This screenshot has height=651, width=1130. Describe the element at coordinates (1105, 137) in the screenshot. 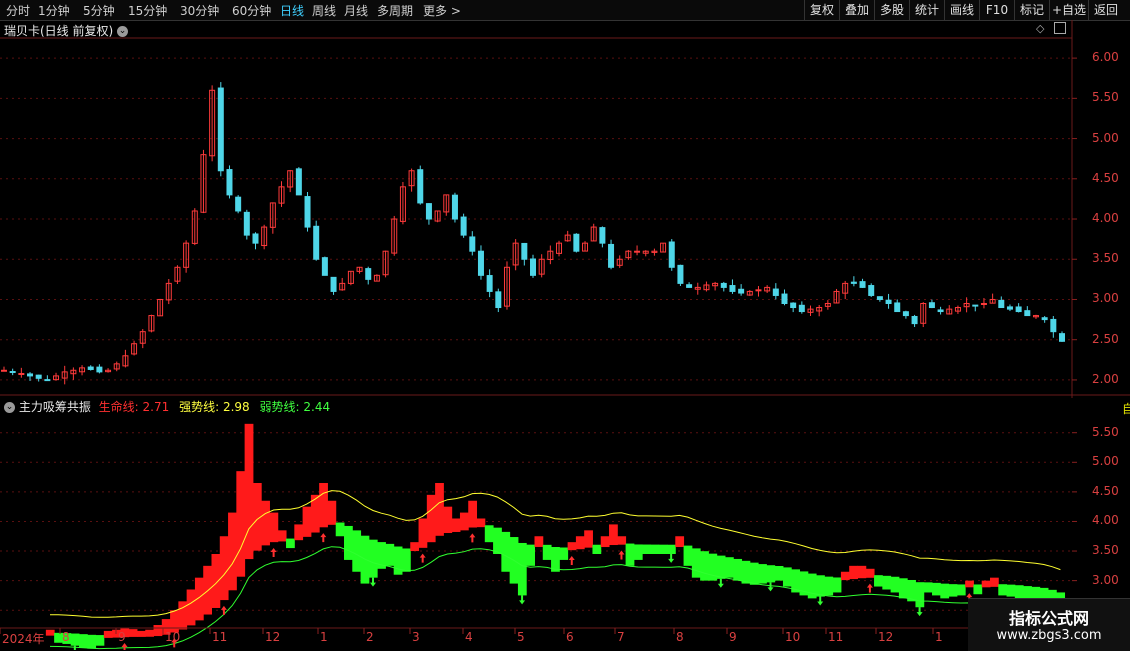

I see `price-axis-label: 5.00` at that location.